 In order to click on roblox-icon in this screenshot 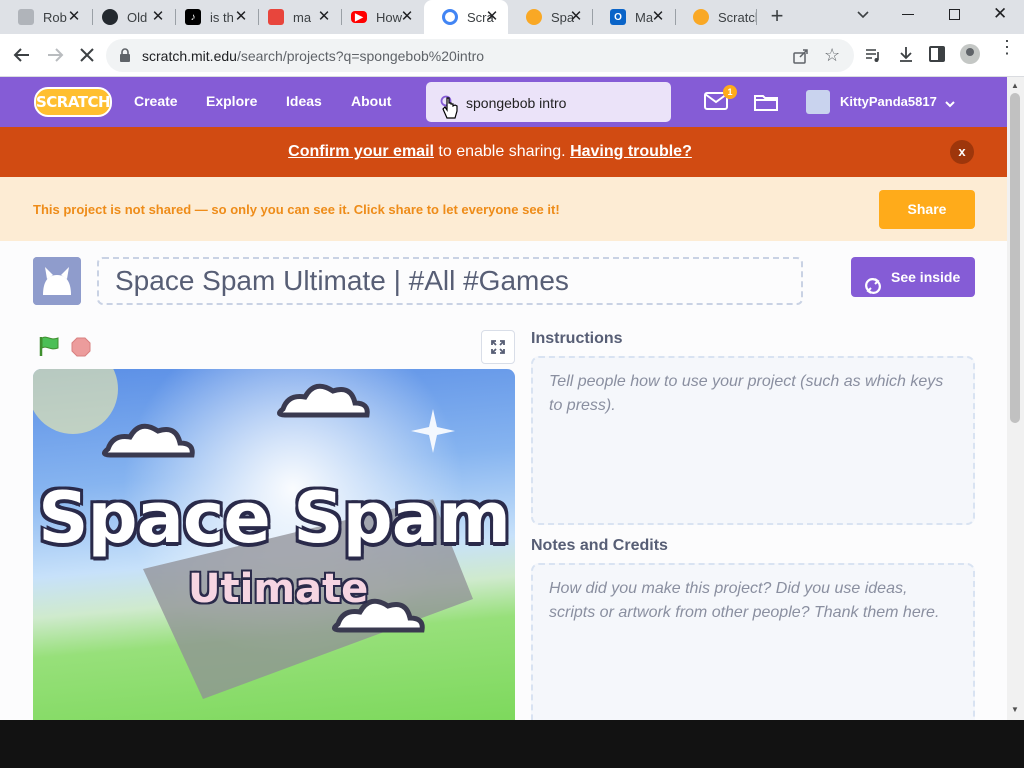, I will do `click(26, 17)`.